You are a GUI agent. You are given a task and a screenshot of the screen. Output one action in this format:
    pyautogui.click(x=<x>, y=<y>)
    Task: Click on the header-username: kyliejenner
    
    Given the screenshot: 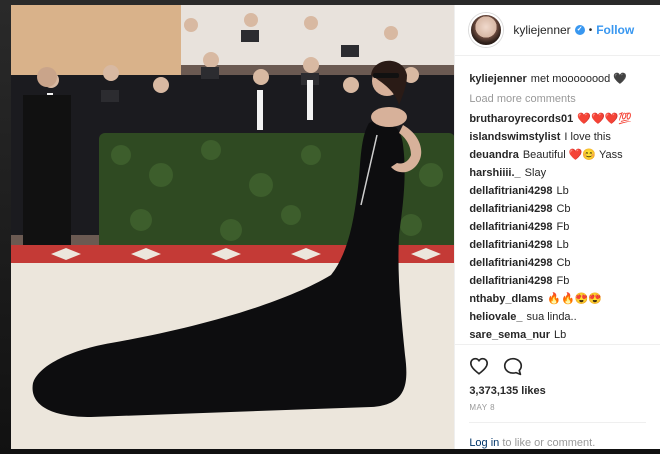 What is the action you would take?
    pyautogui.click(x=541, y=30)
    